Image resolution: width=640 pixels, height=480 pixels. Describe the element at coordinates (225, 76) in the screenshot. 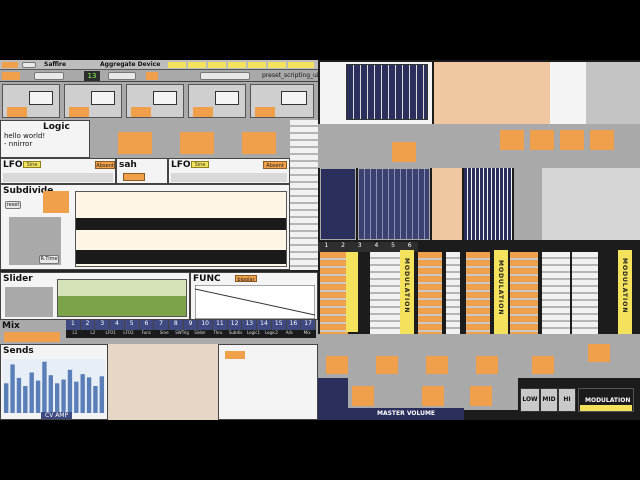

I see `param-select` at that location.